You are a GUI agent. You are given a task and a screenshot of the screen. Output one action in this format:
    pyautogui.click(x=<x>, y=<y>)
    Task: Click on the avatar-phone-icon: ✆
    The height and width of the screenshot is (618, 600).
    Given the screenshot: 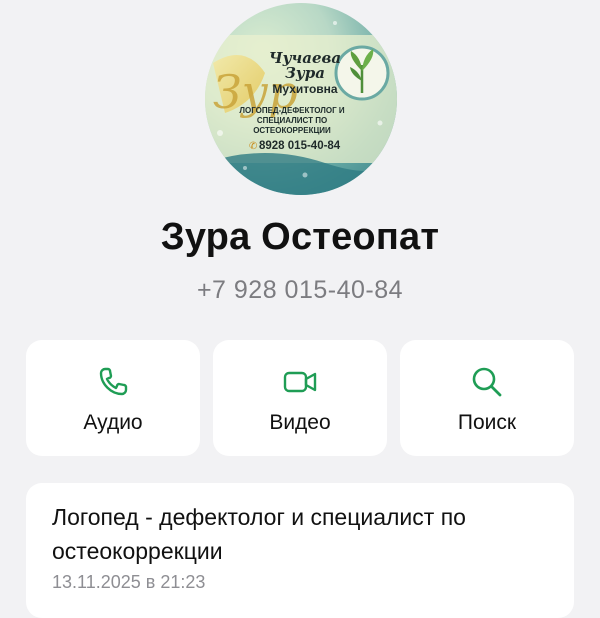 What is the action you would take?
    pyautogui.click(x=253, y=146)
    